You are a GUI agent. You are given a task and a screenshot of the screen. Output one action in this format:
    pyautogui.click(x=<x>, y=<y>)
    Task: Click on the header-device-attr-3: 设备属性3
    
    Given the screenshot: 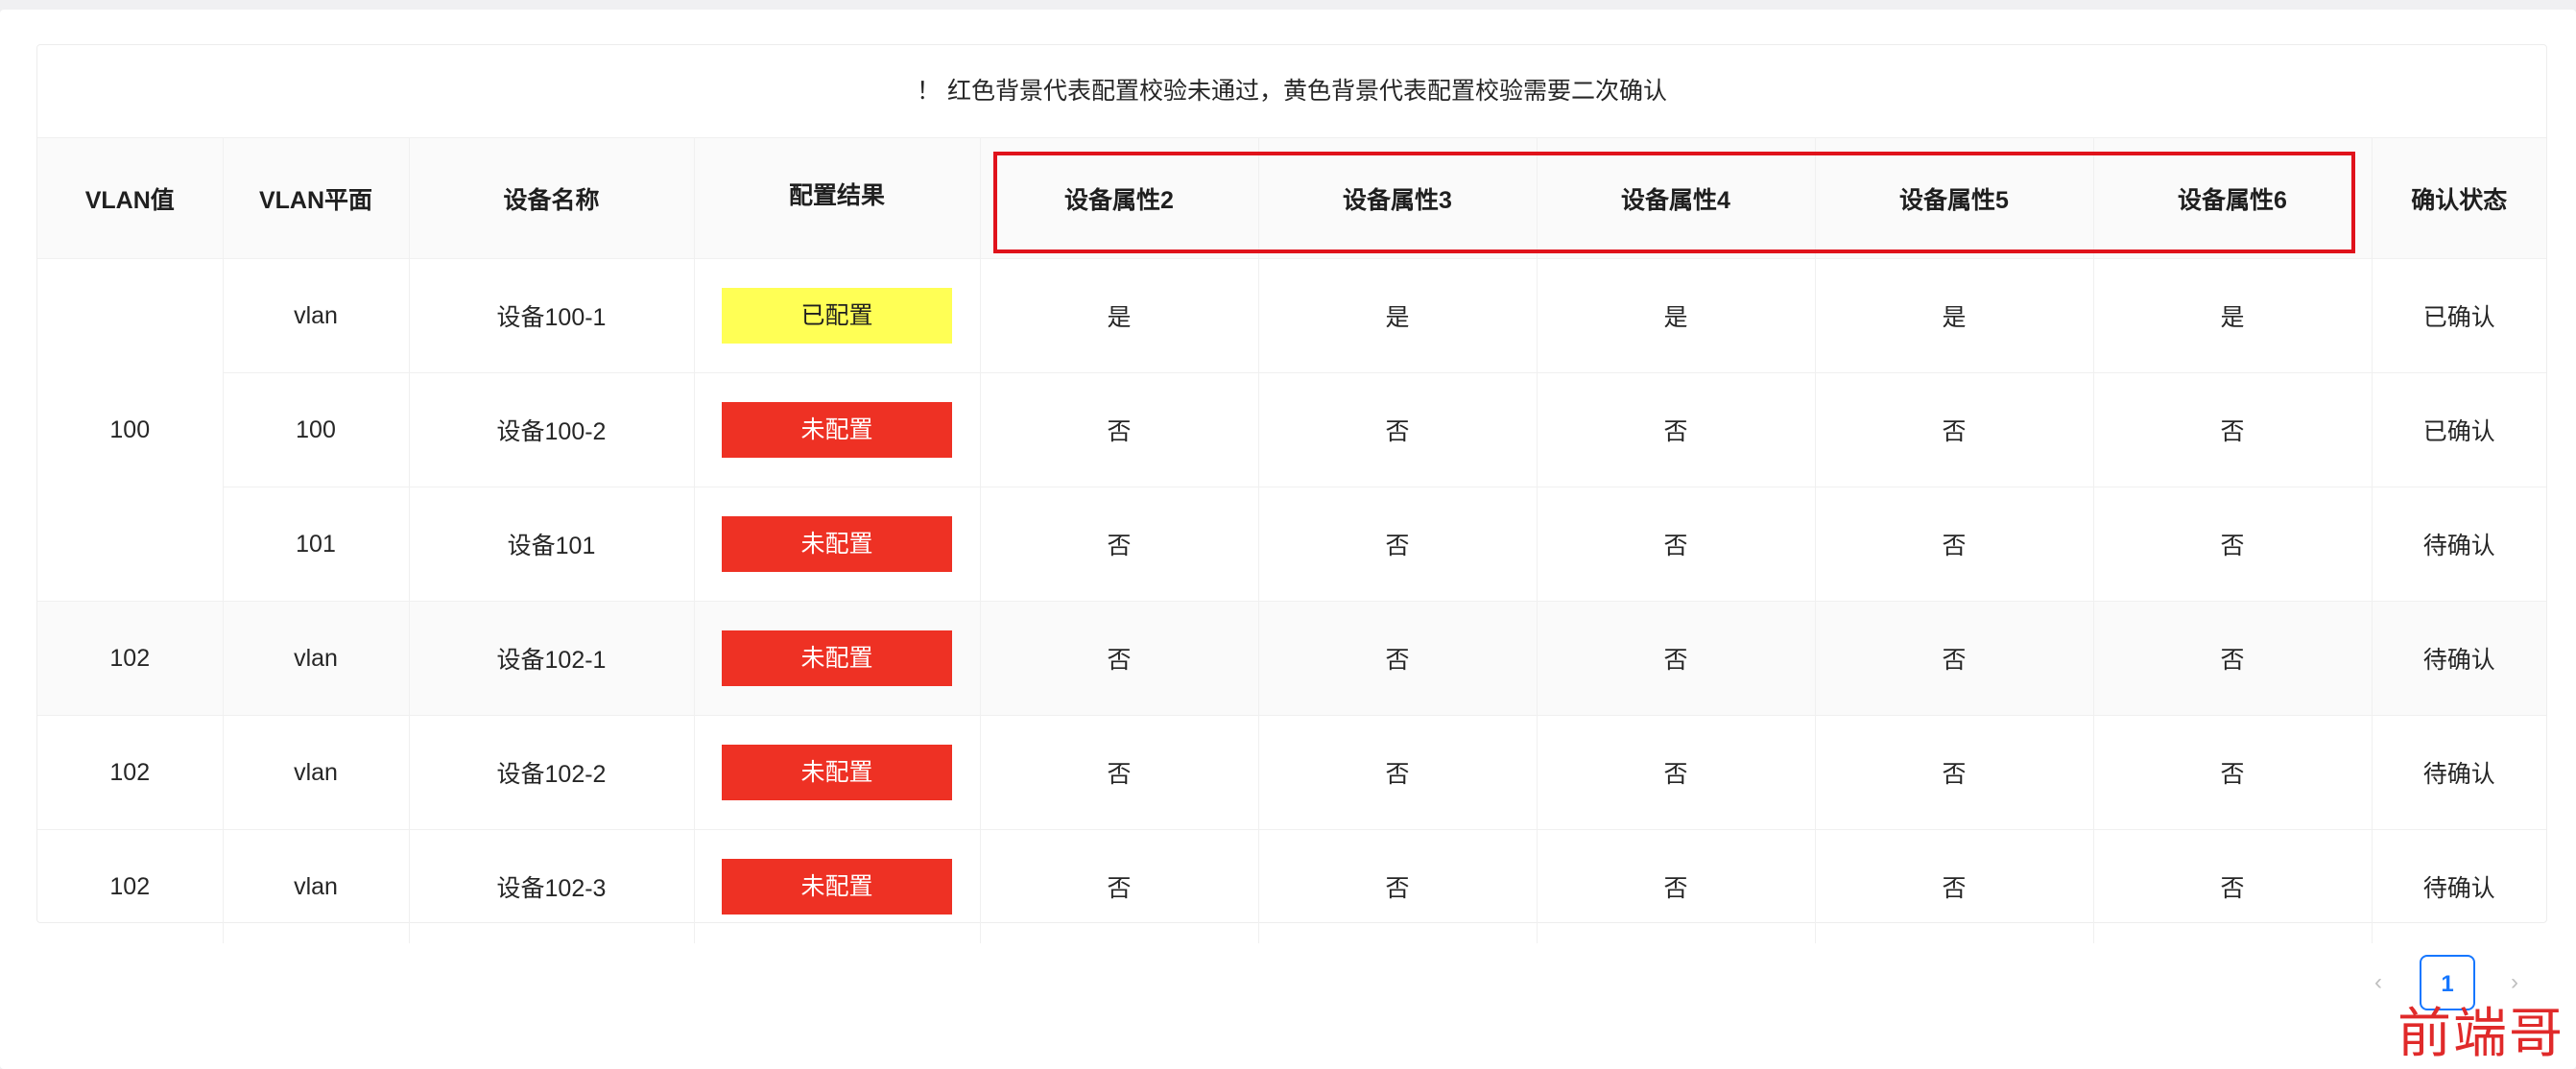 What is the action you would take?
    pyautogui.click(x=1398, y=198)
    